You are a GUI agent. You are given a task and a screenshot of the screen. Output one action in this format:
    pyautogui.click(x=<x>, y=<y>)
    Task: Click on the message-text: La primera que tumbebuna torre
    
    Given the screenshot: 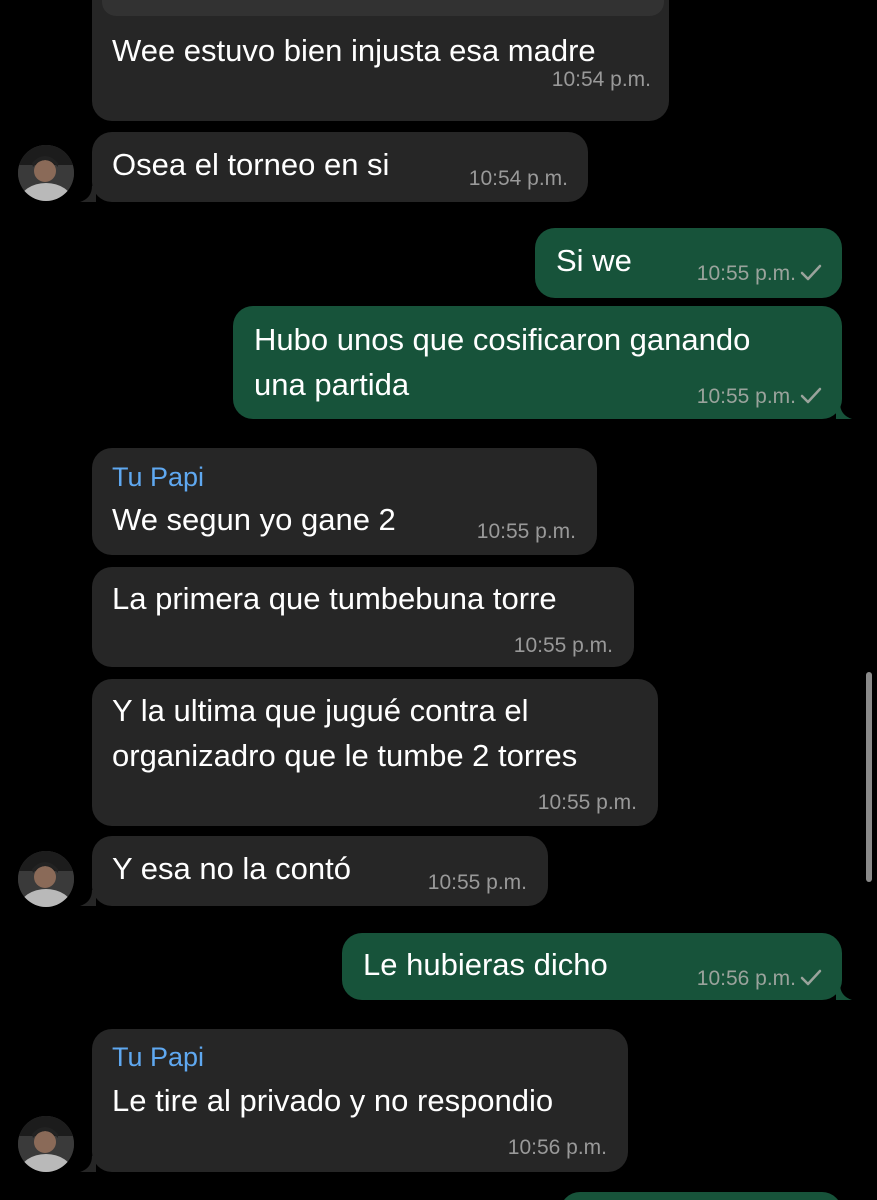 What is the action you would take?
    pyautogui.click(x=334, y=598)
    